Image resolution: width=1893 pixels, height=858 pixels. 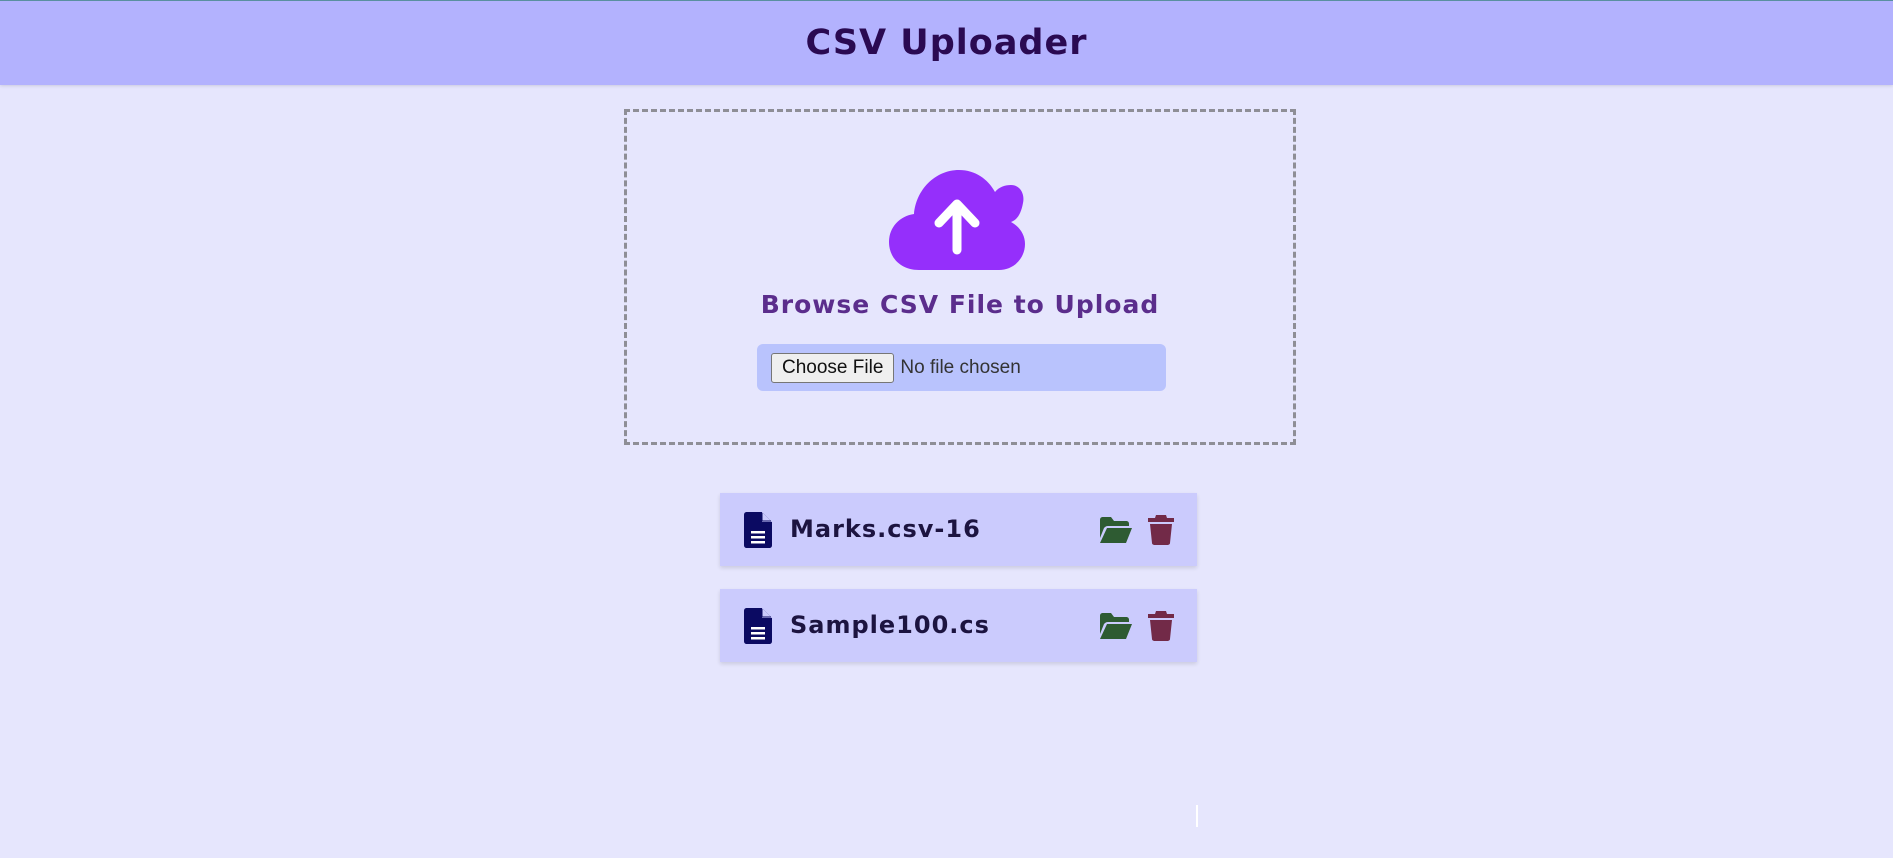 I want to click on file-input: Choose File No file chosen, so click(x=961, y=367).